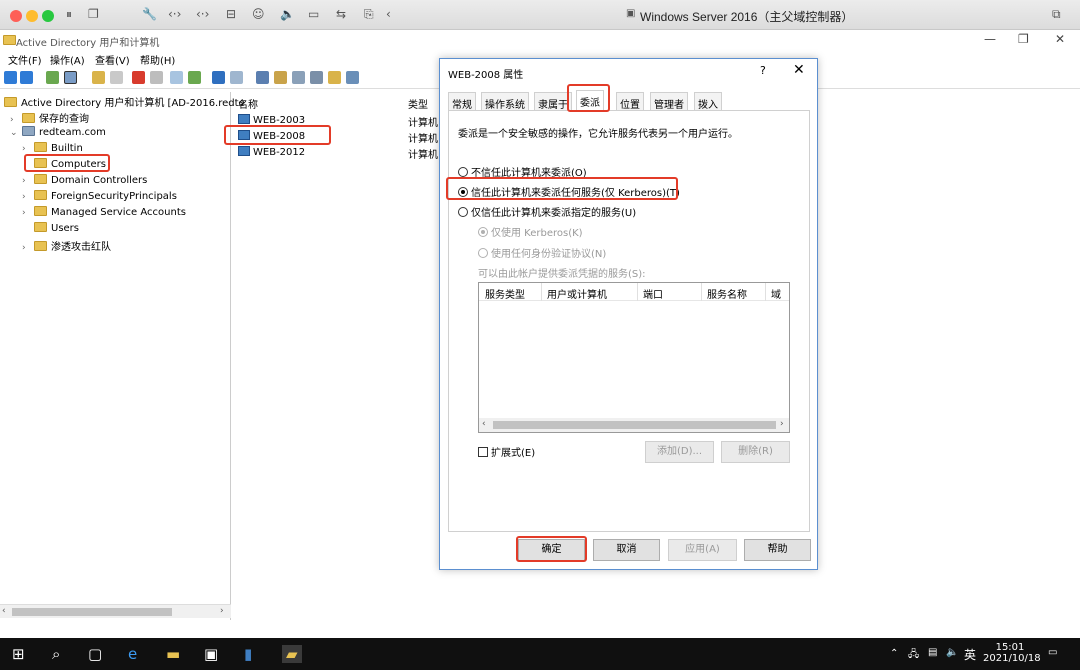 The width and height of the screenshot is (1080, 670). Describe the element at coordinates (58, 134) in the screenshot. I see `tree-domain: ⌄ redteam.com` at that location.